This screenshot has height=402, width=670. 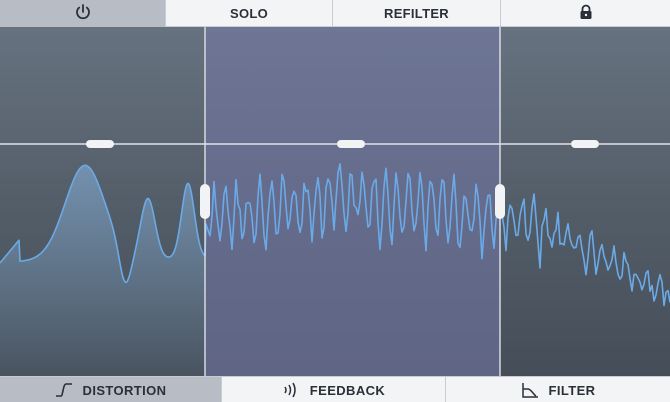 What do you see at coordinates (291, 390) in the screenshot?
I see `feedback-waves-icon` at bounding box center [291, 390].